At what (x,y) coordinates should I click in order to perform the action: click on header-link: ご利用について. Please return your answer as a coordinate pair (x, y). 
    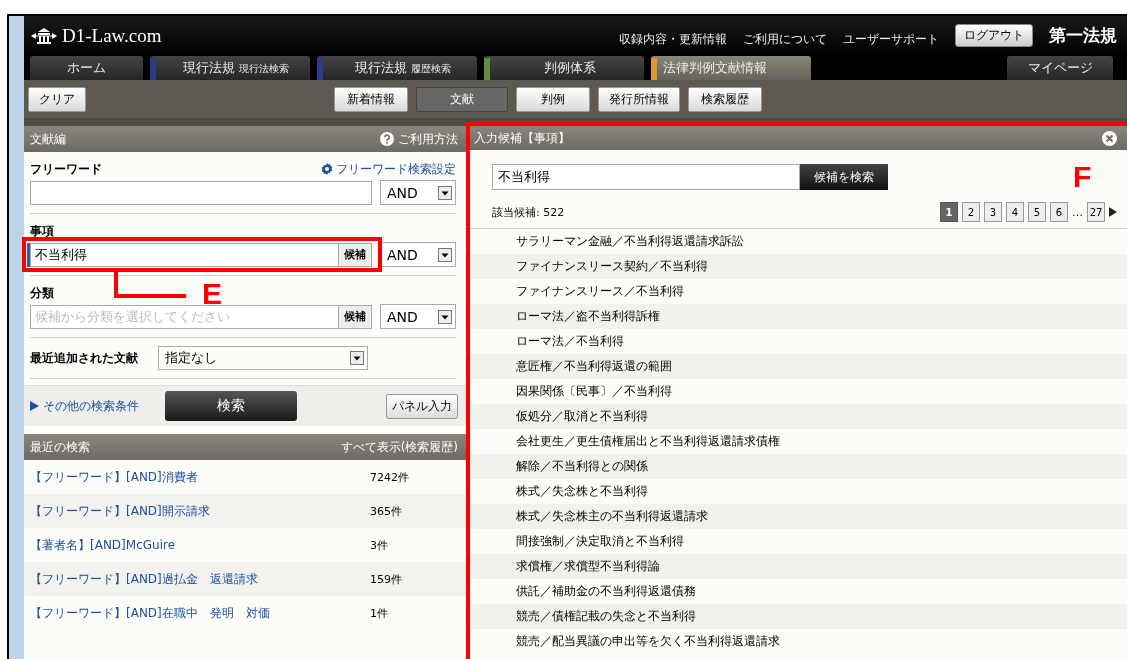
    Looking at the image, I should click on (785, 39).